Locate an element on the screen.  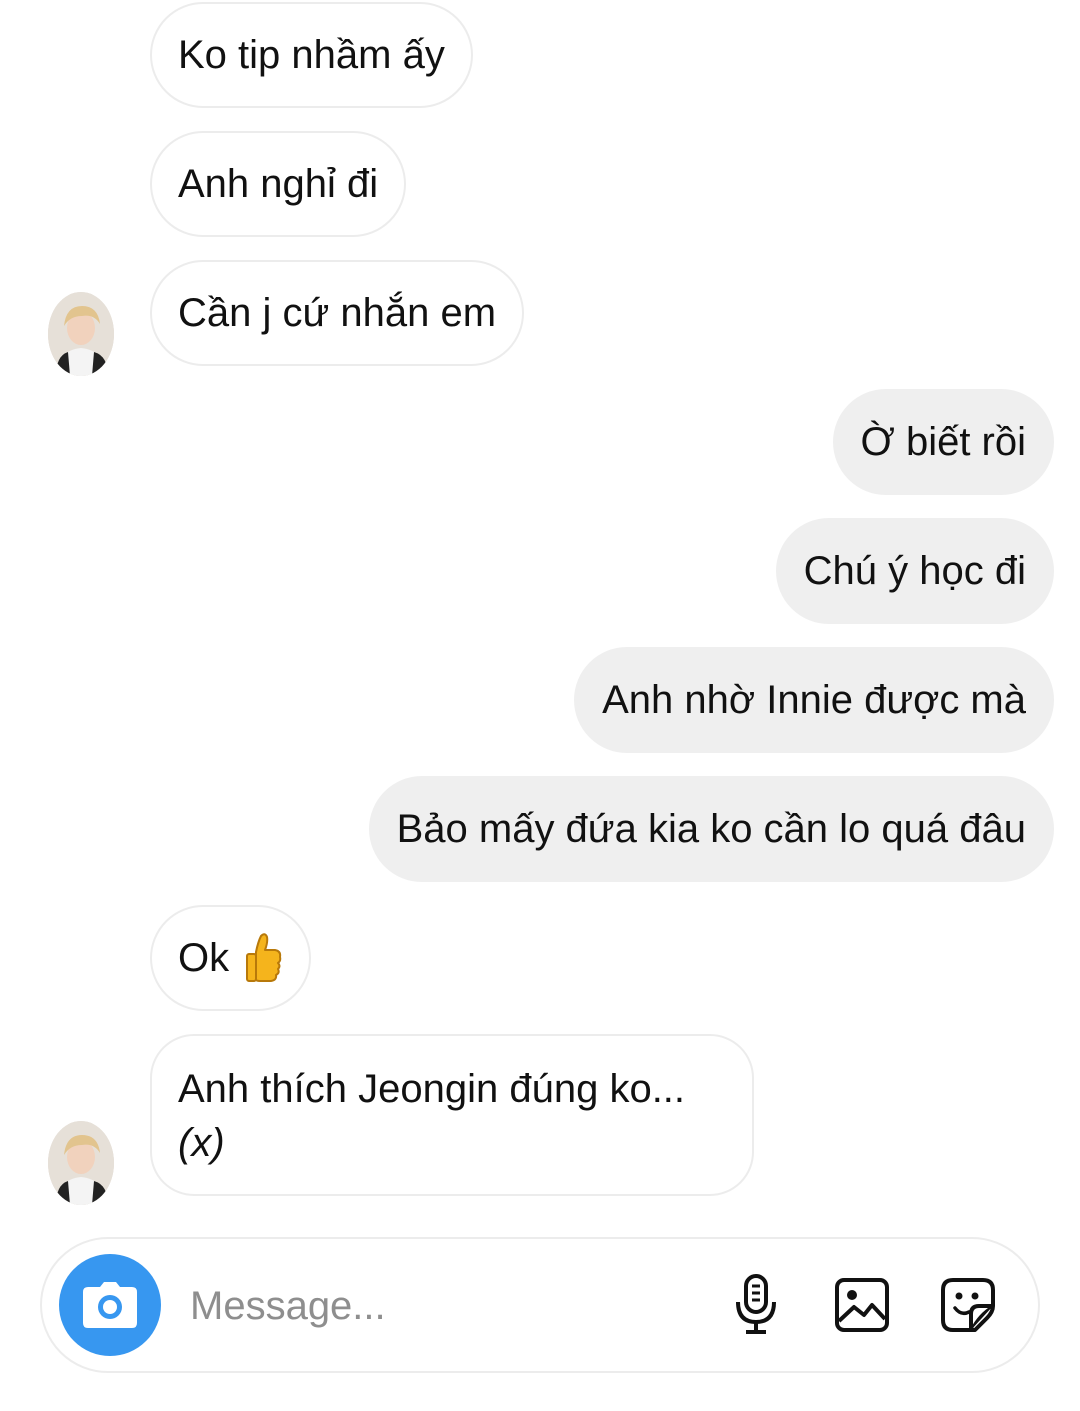
incoming-message: Cần j cứ nhắn em is located at coordinates (337, 313).